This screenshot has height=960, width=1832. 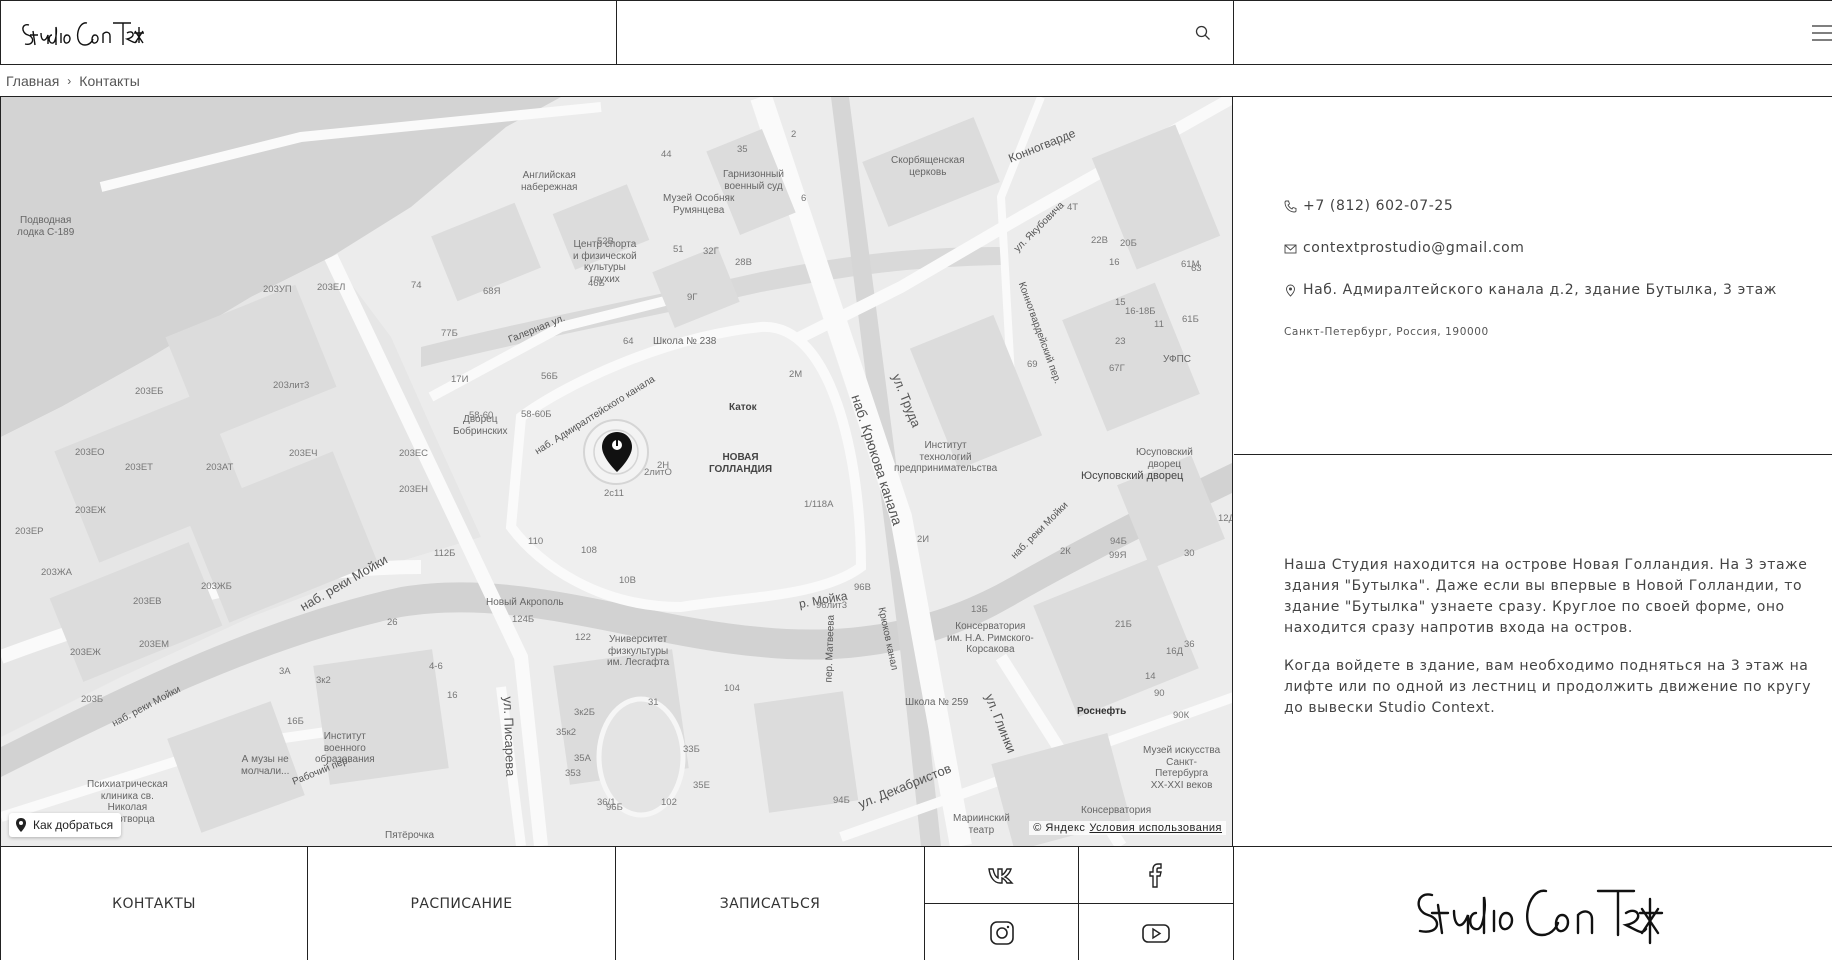 What do you see at coordinates (449, 333) in the screenshot?
I see `house-number: 77Б` at bounding box center [449, 333].